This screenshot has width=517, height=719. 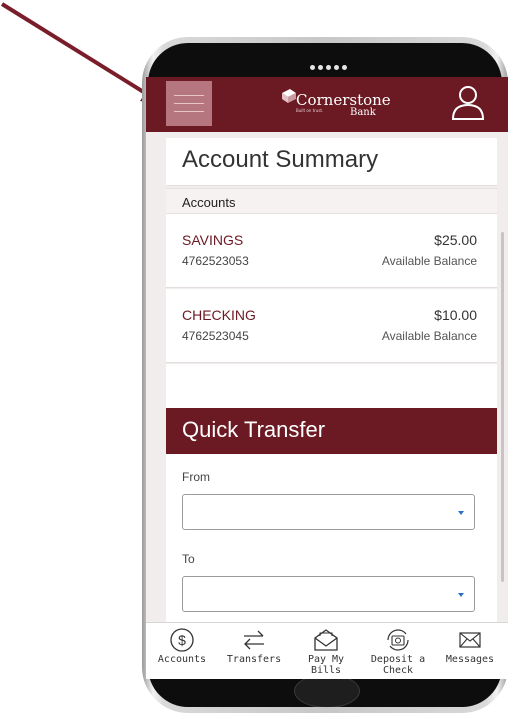 I want to click on tab-deposit-check: Deposit a Check, so click(x=398, y=651).